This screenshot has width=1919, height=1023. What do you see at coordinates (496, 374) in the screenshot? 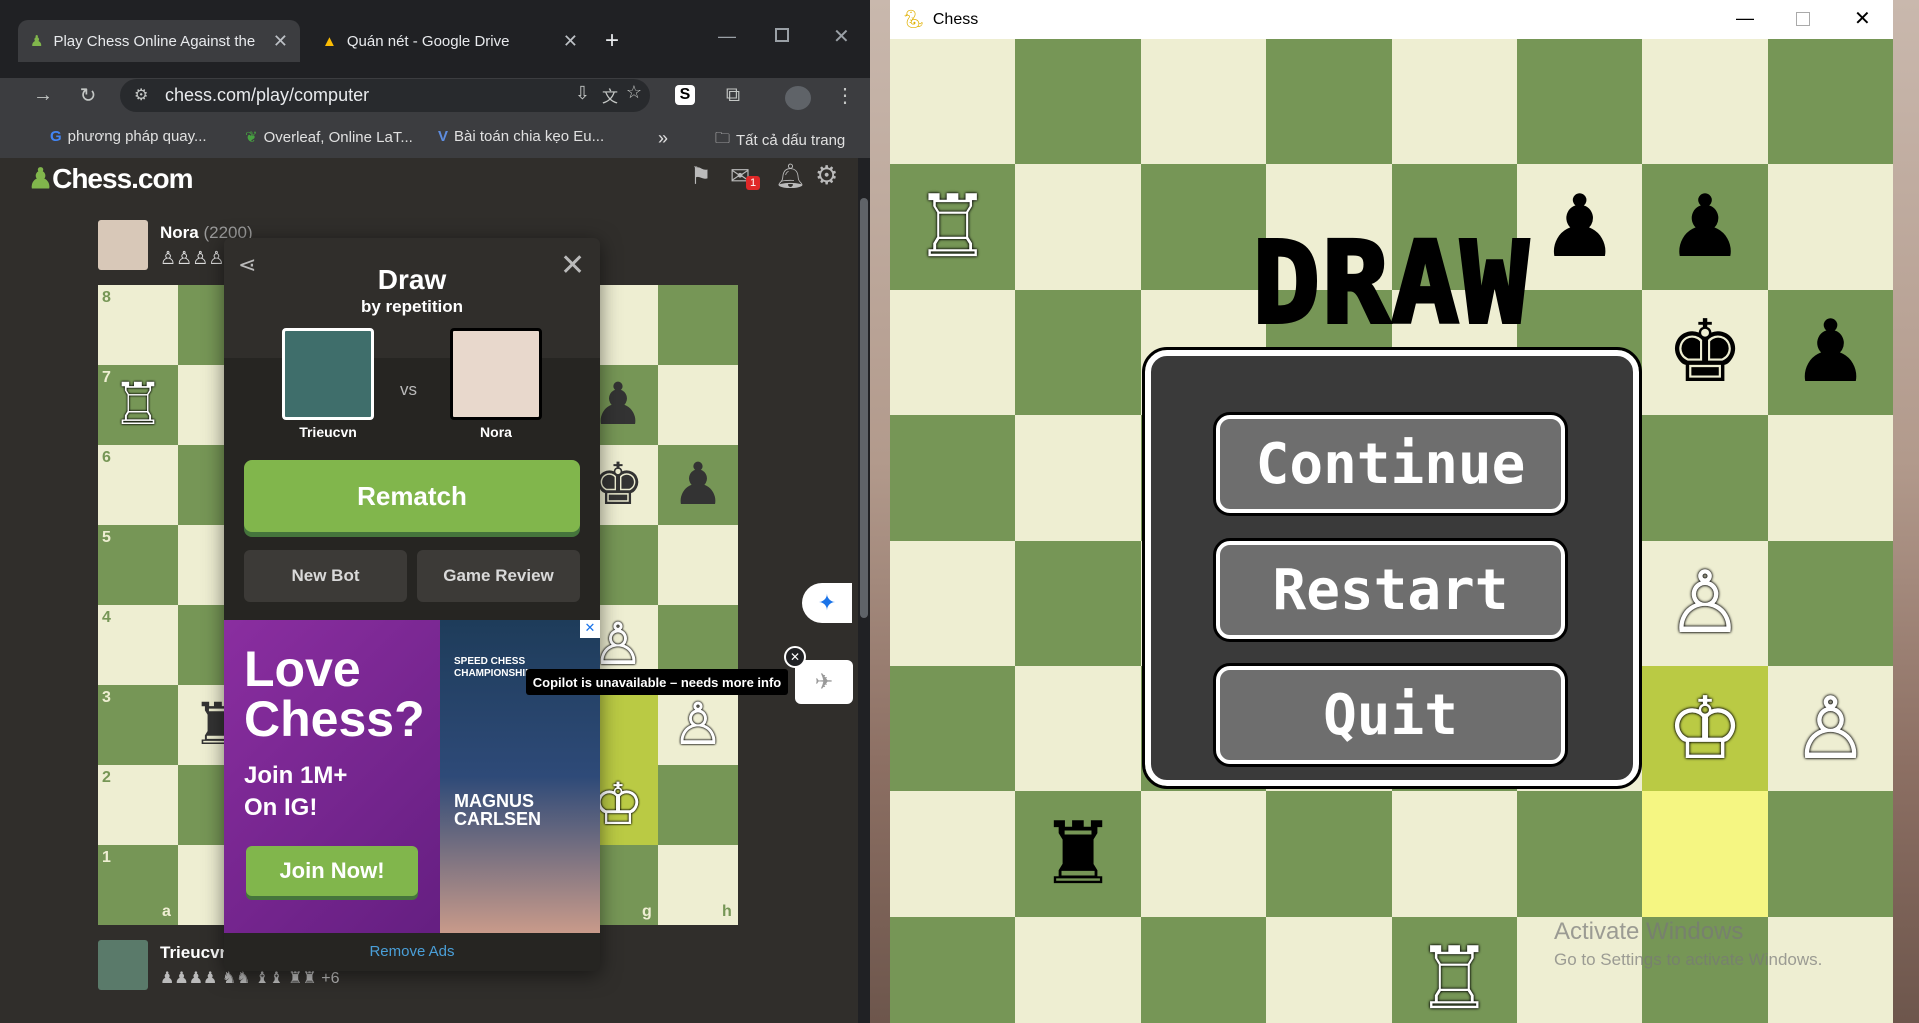
I see `opponent-avatar` at bounding box center [496, 374].